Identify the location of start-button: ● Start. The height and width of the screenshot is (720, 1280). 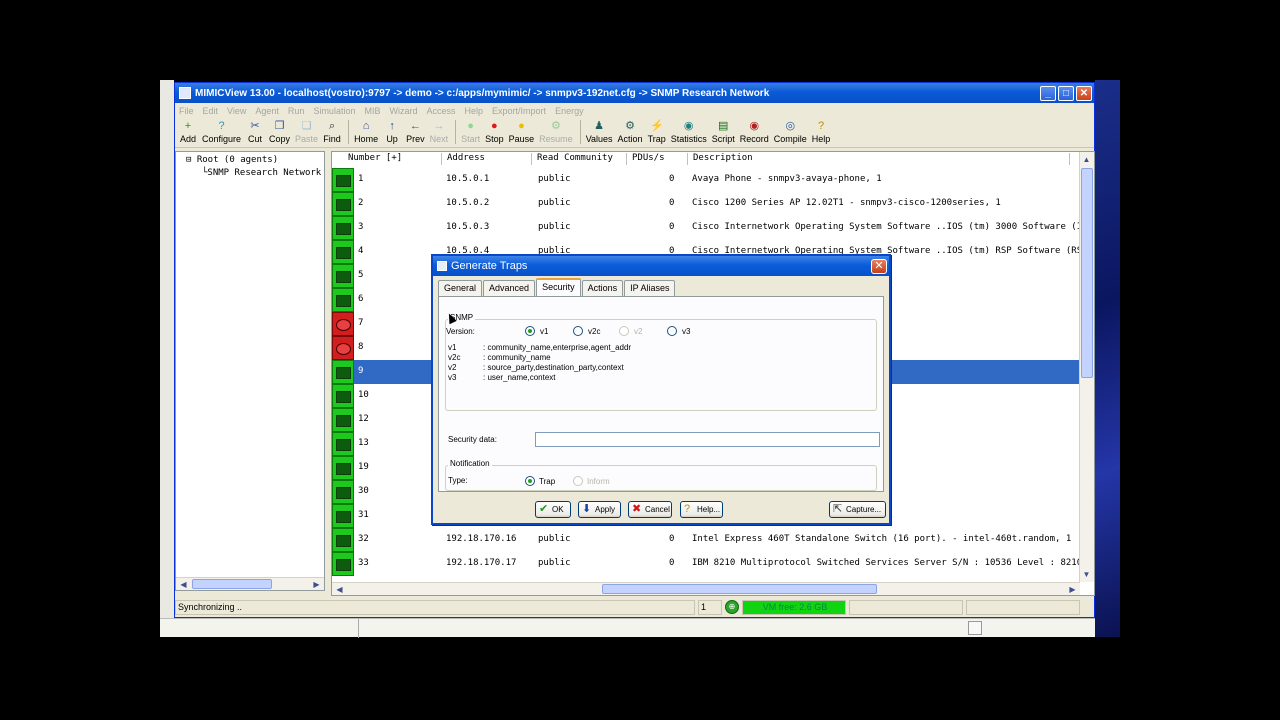
(470, 132).